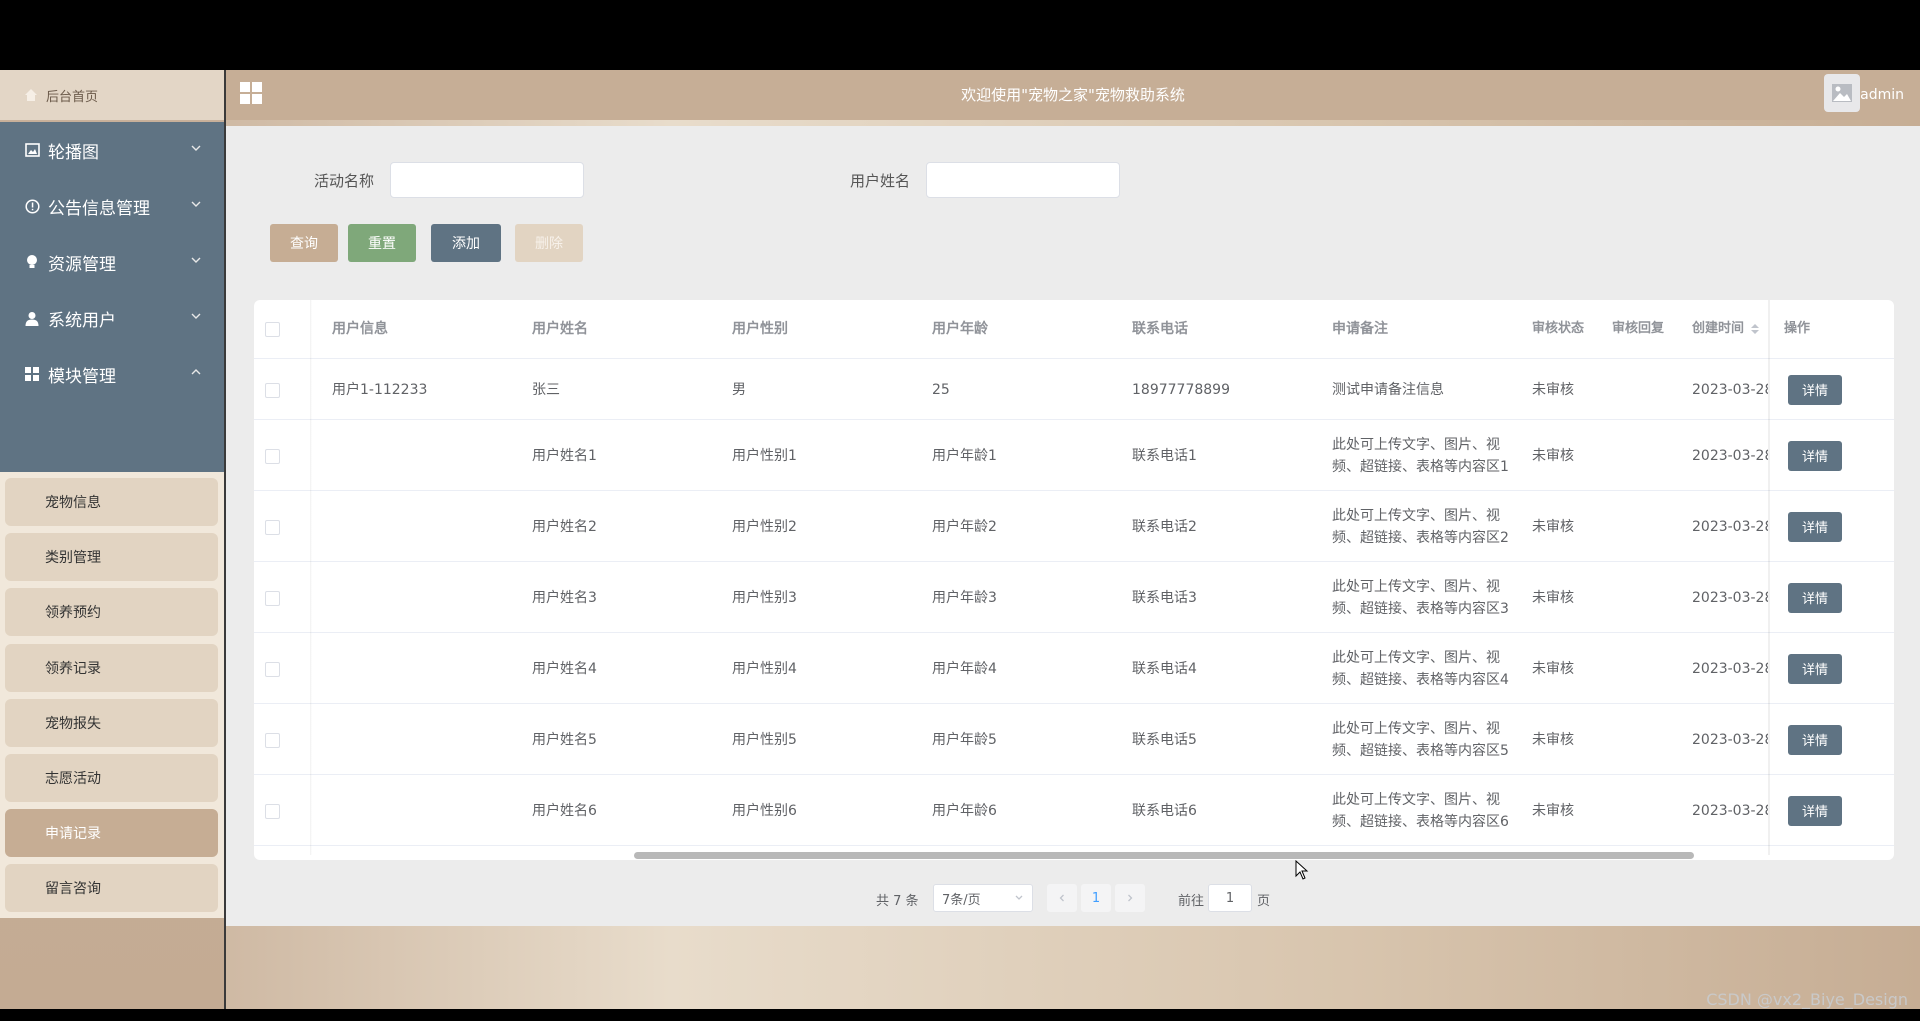  I want to click on submenu-messages: 留言咨询, so click(111, 888).